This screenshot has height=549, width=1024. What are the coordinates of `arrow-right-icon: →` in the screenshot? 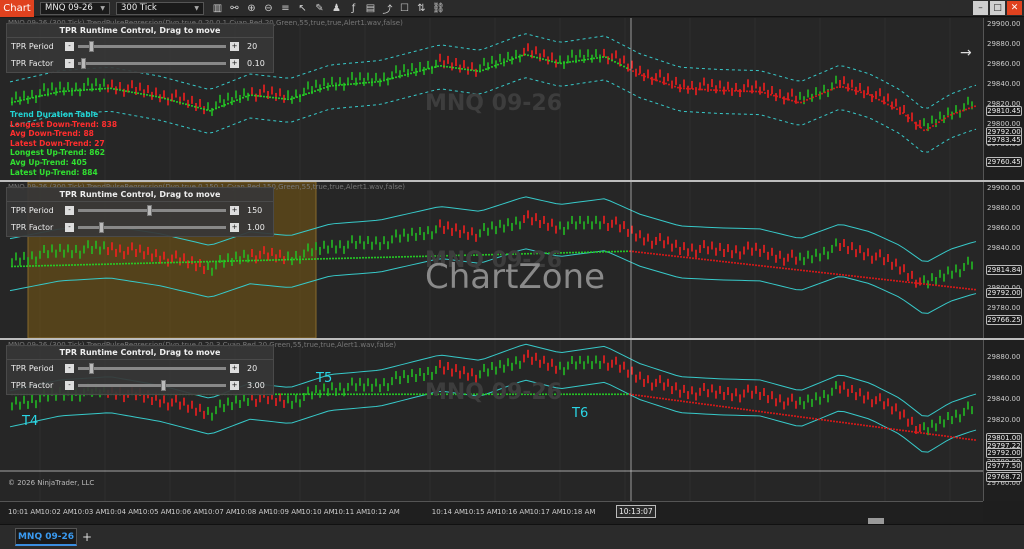 It's located at (966, 53).